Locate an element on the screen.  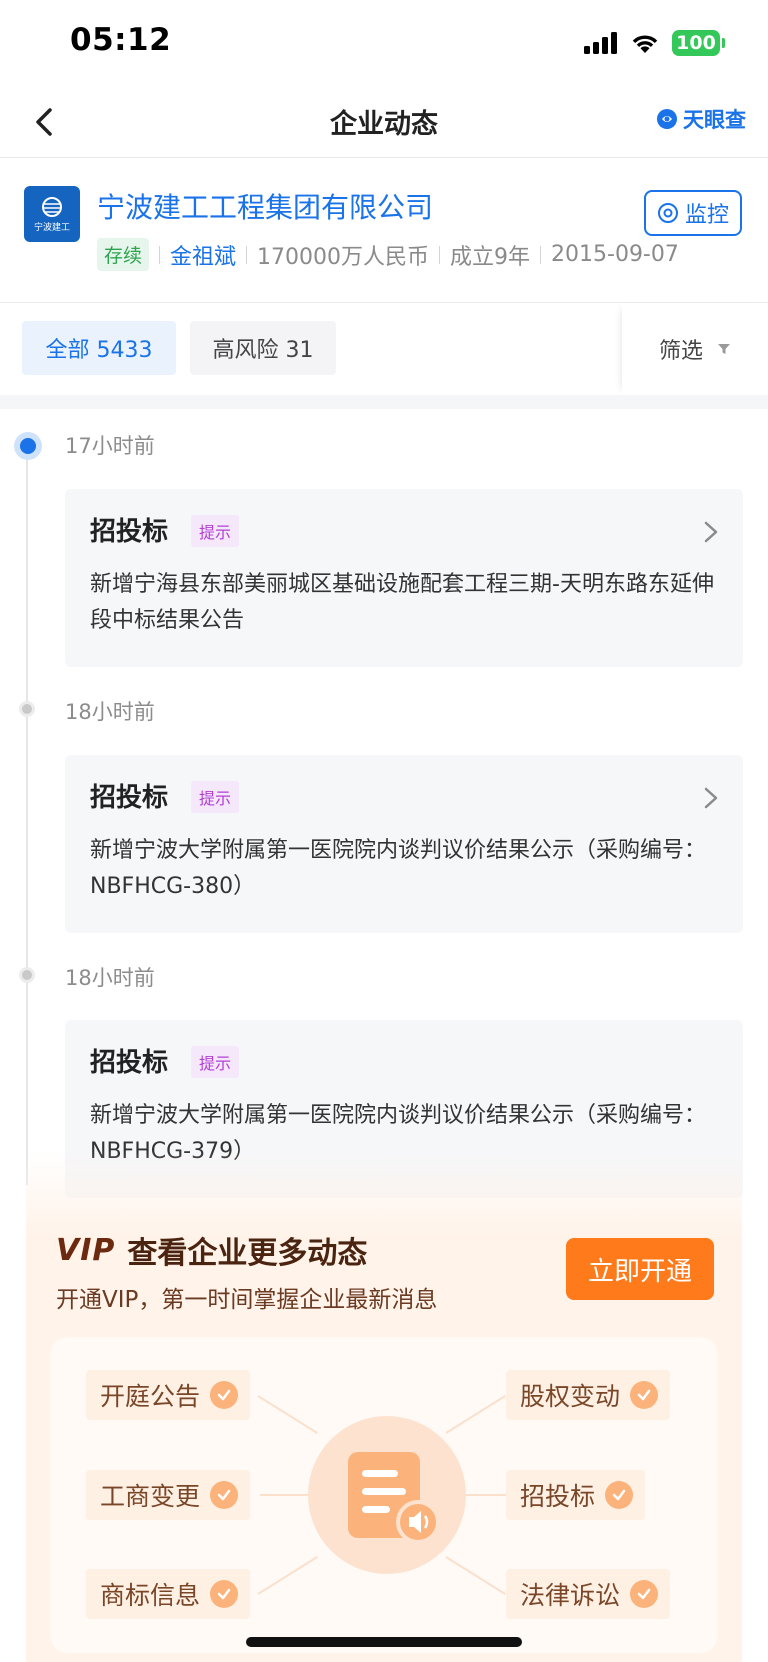
monitor-eye-icon is located at coordinates (667, 213).